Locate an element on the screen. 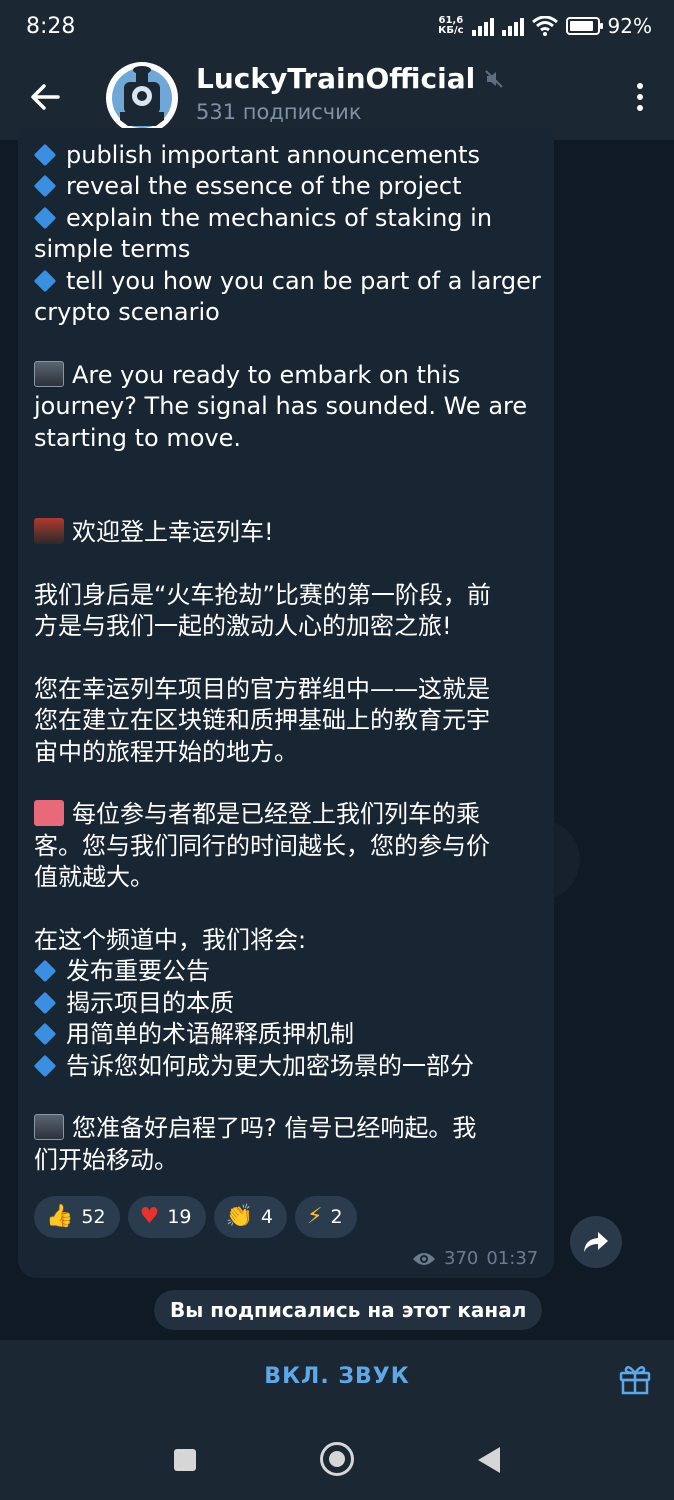  message-line: explain the mechanics of staking in is located at coordinates (289, 218).